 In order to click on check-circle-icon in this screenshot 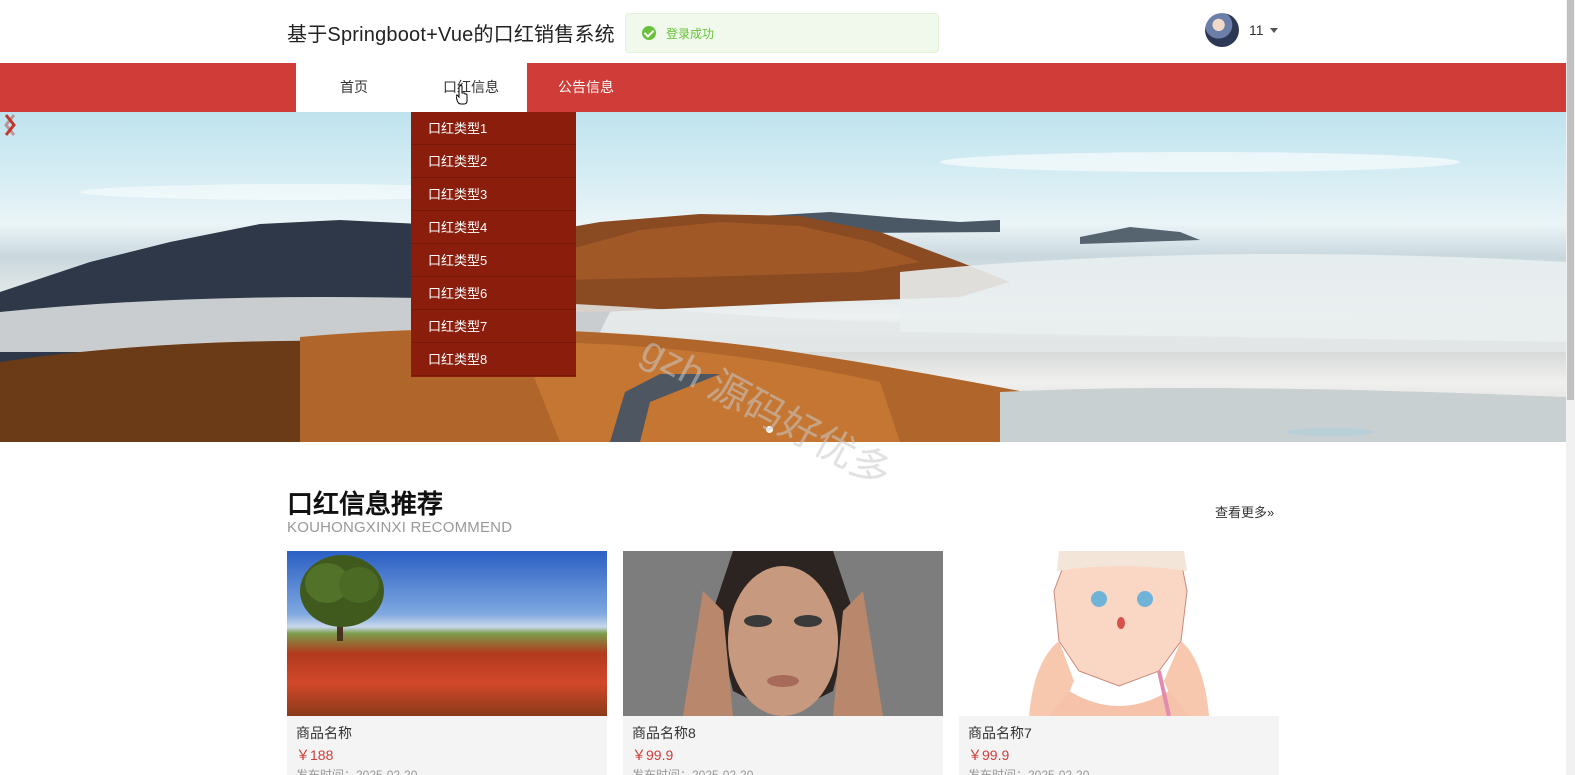, I will do `click(649, 33)`.